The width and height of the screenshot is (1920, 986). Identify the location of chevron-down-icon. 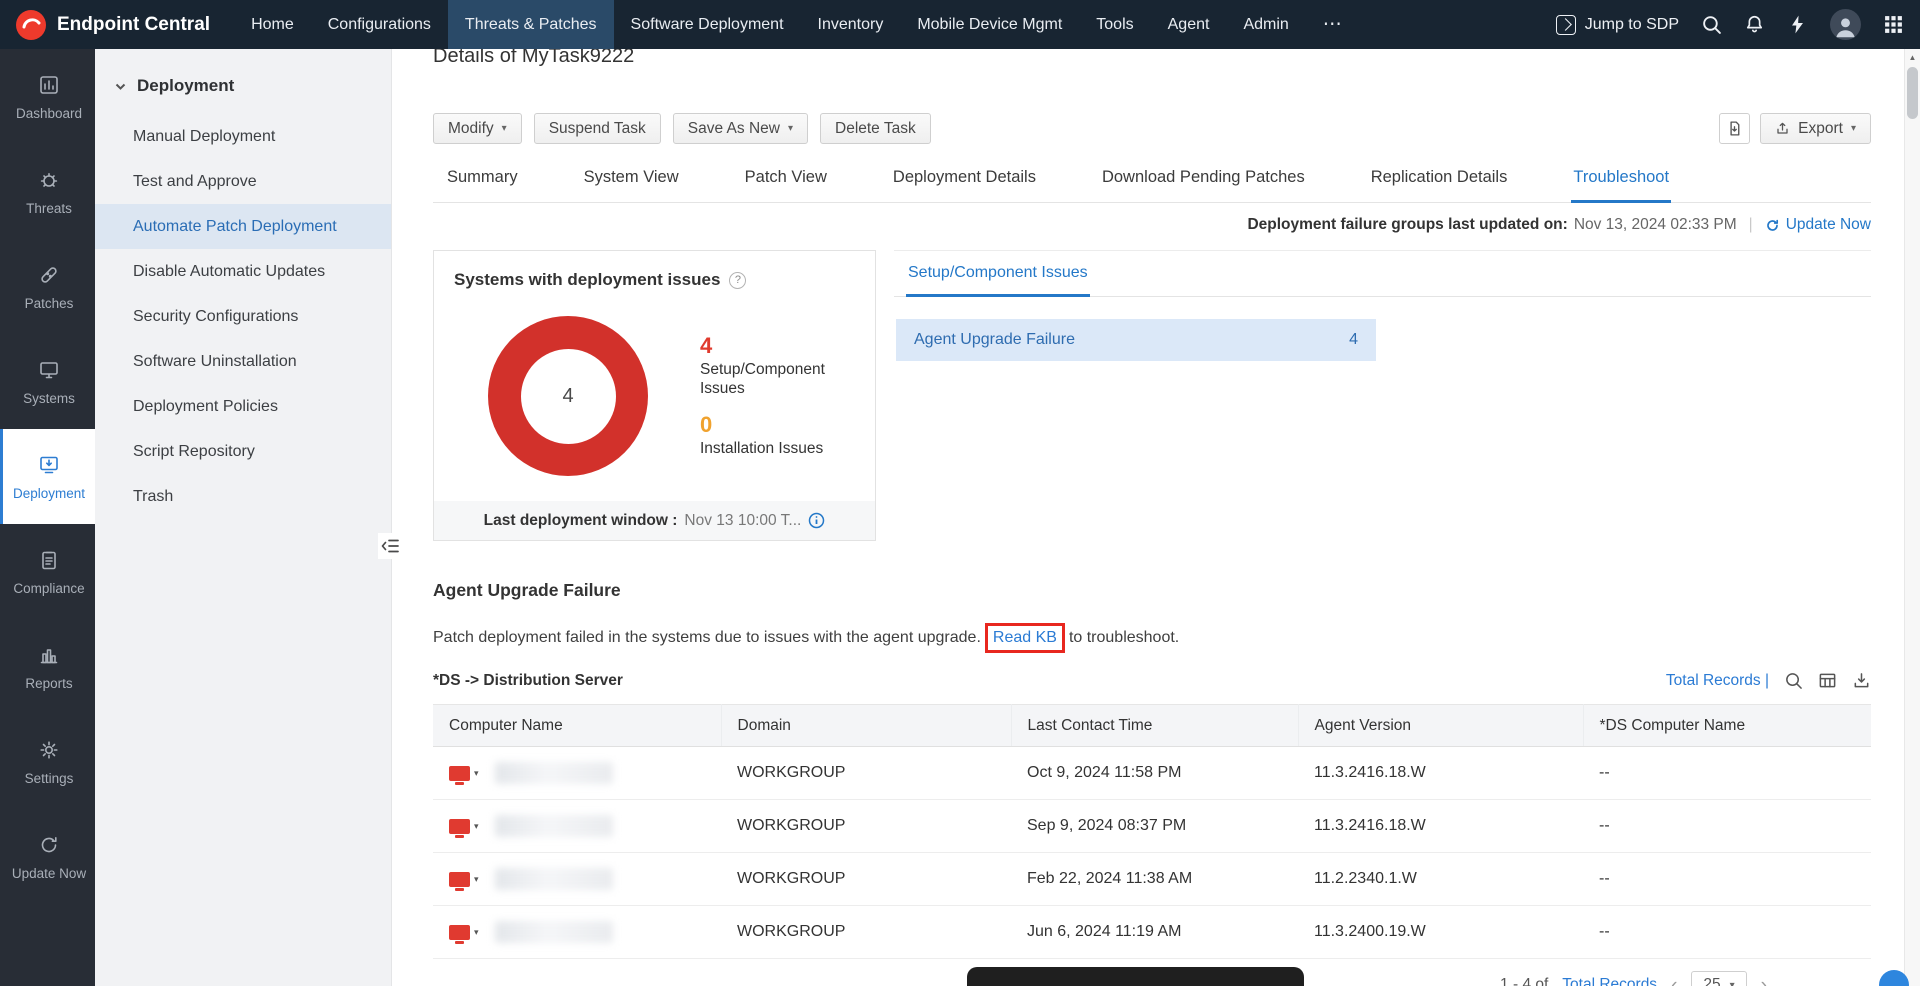
(120, 86).